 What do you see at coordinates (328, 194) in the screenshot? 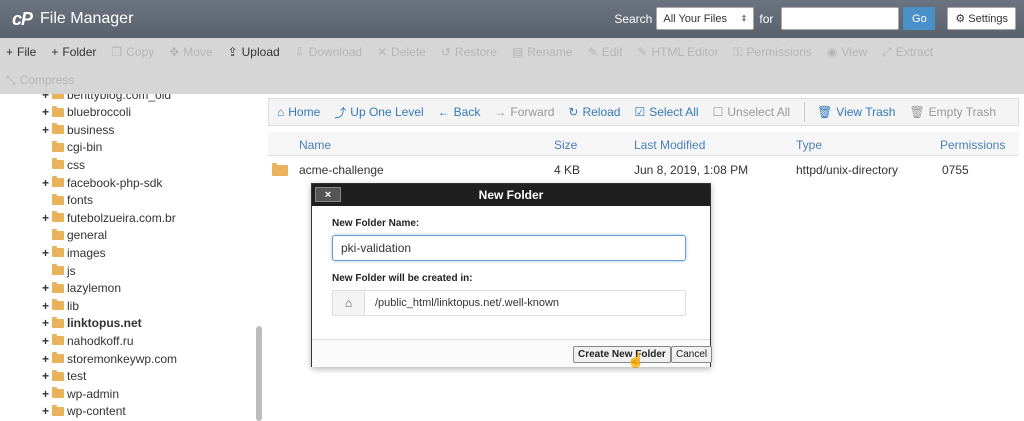
I see `close-icon: ×` at bounding box center [328, 194].